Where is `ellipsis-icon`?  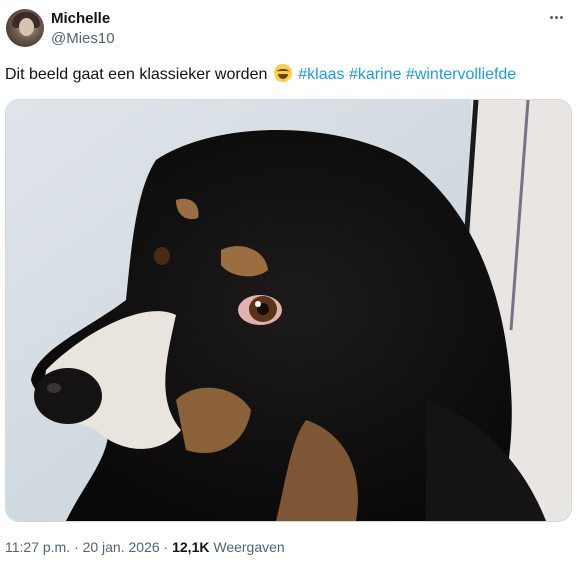
ellipsis-icon is located at coordinates (551, 17).